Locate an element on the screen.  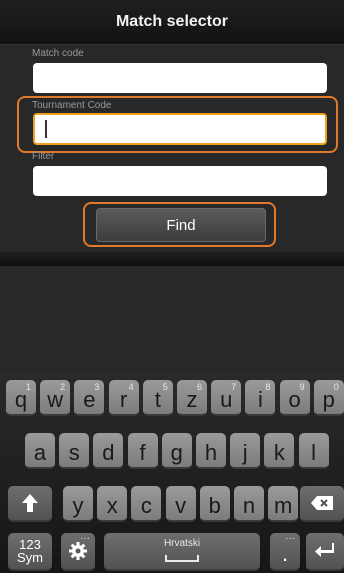
key-label: p is located at coordinates (328, 399).